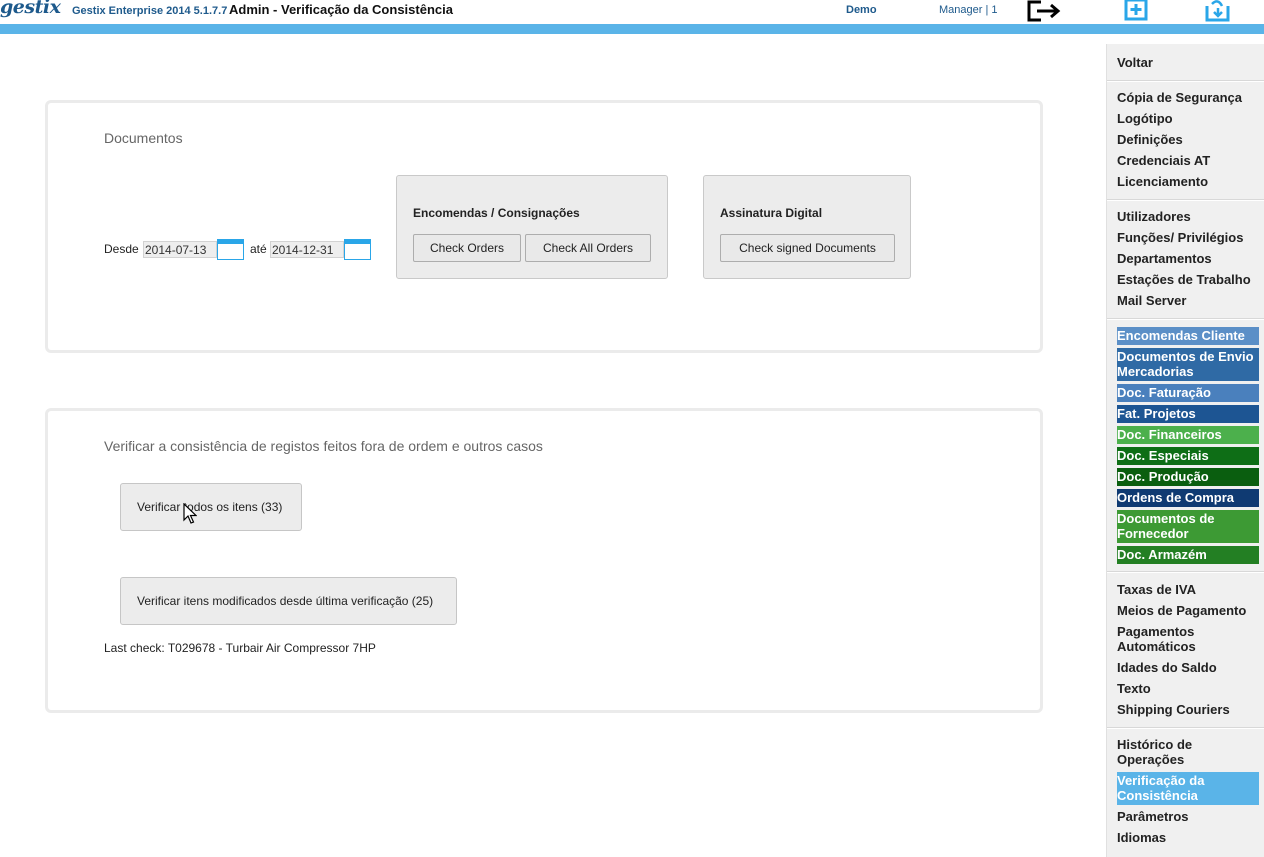 This screenshot has height=857, width=1264. Describe the element at coordinates (190, 516) in the screenshot. I see `mouse-cursor-icon` at that location.